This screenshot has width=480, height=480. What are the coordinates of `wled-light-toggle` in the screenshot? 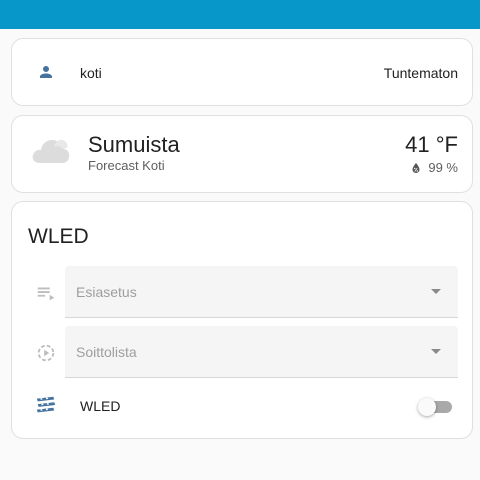 It's located at (435, 407).